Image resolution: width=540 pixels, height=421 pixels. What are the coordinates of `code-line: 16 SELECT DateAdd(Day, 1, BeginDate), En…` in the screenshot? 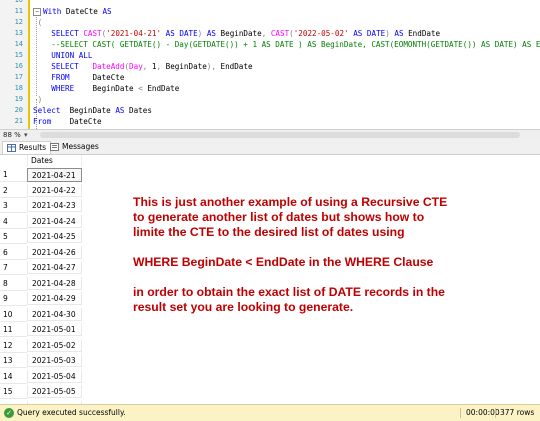 It's located at (270, 66).